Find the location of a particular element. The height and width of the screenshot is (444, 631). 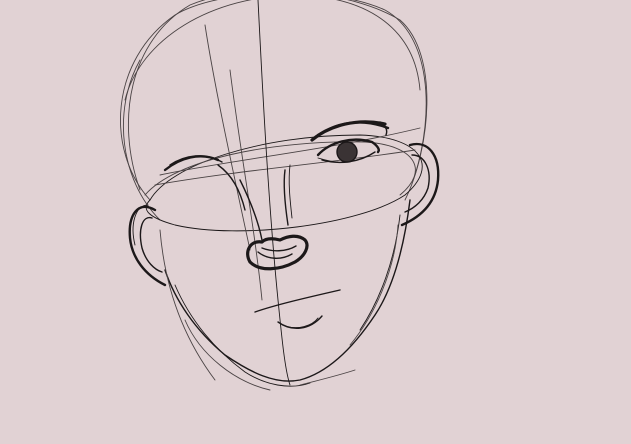

center-guides is located at coordinates (247, 193).